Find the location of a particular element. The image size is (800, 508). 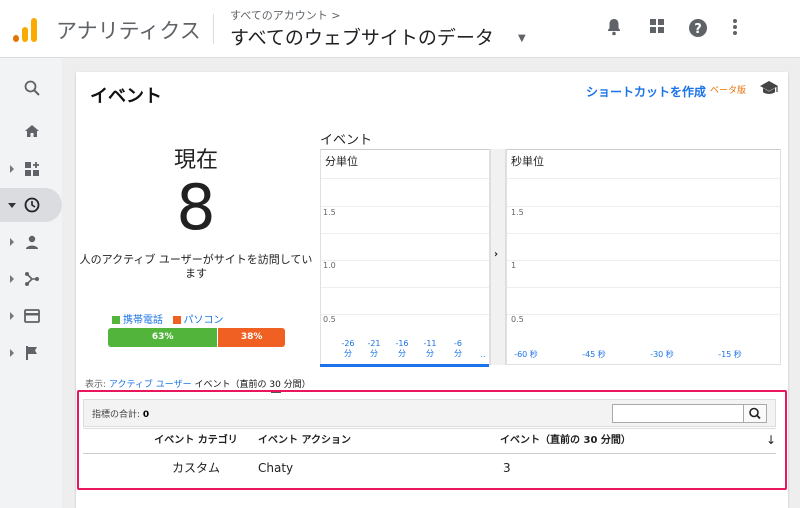

col-event-count: イベント（直前の 30 分間） is located at coordinates (600, 441).